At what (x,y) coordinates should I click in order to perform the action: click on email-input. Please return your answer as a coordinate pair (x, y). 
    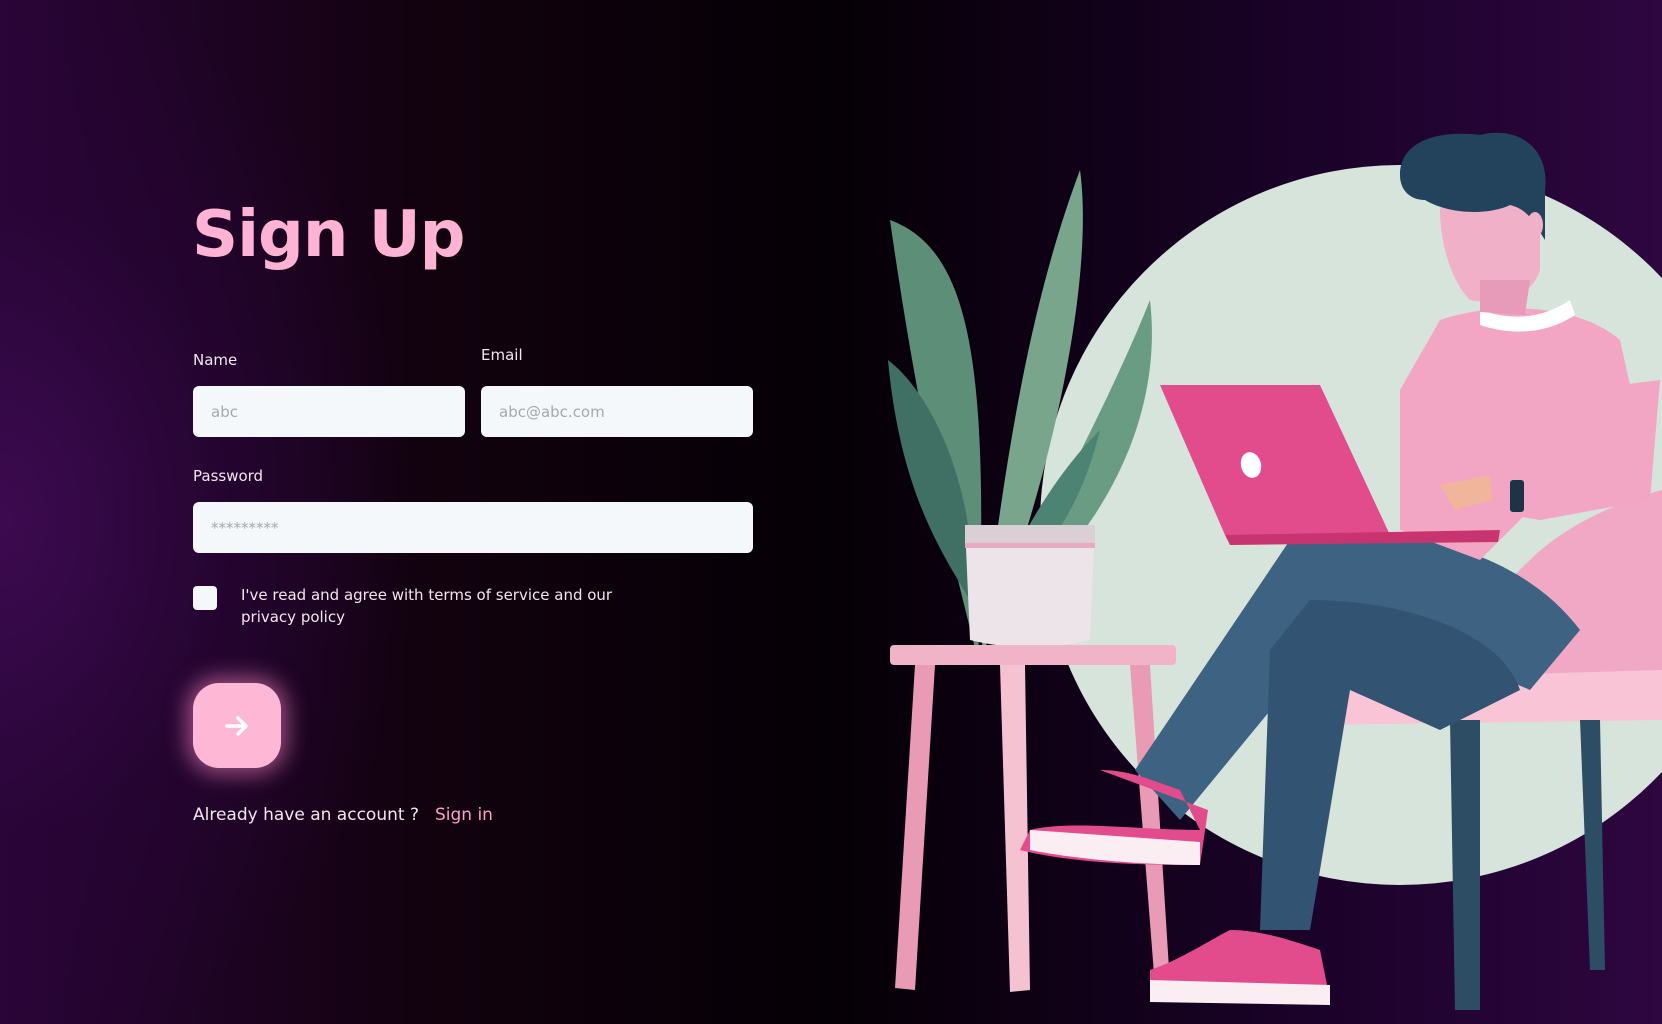
    Looking at the image, I should click on (617, 411).